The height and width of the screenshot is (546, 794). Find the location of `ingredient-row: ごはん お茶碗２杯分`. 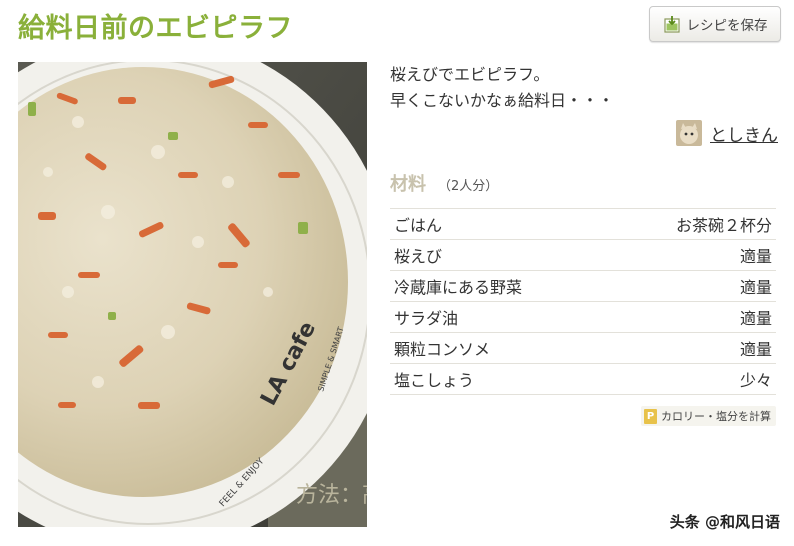

ingredient-row: ごはん お茶碗２杯分 is located at coordinates (583, 224).